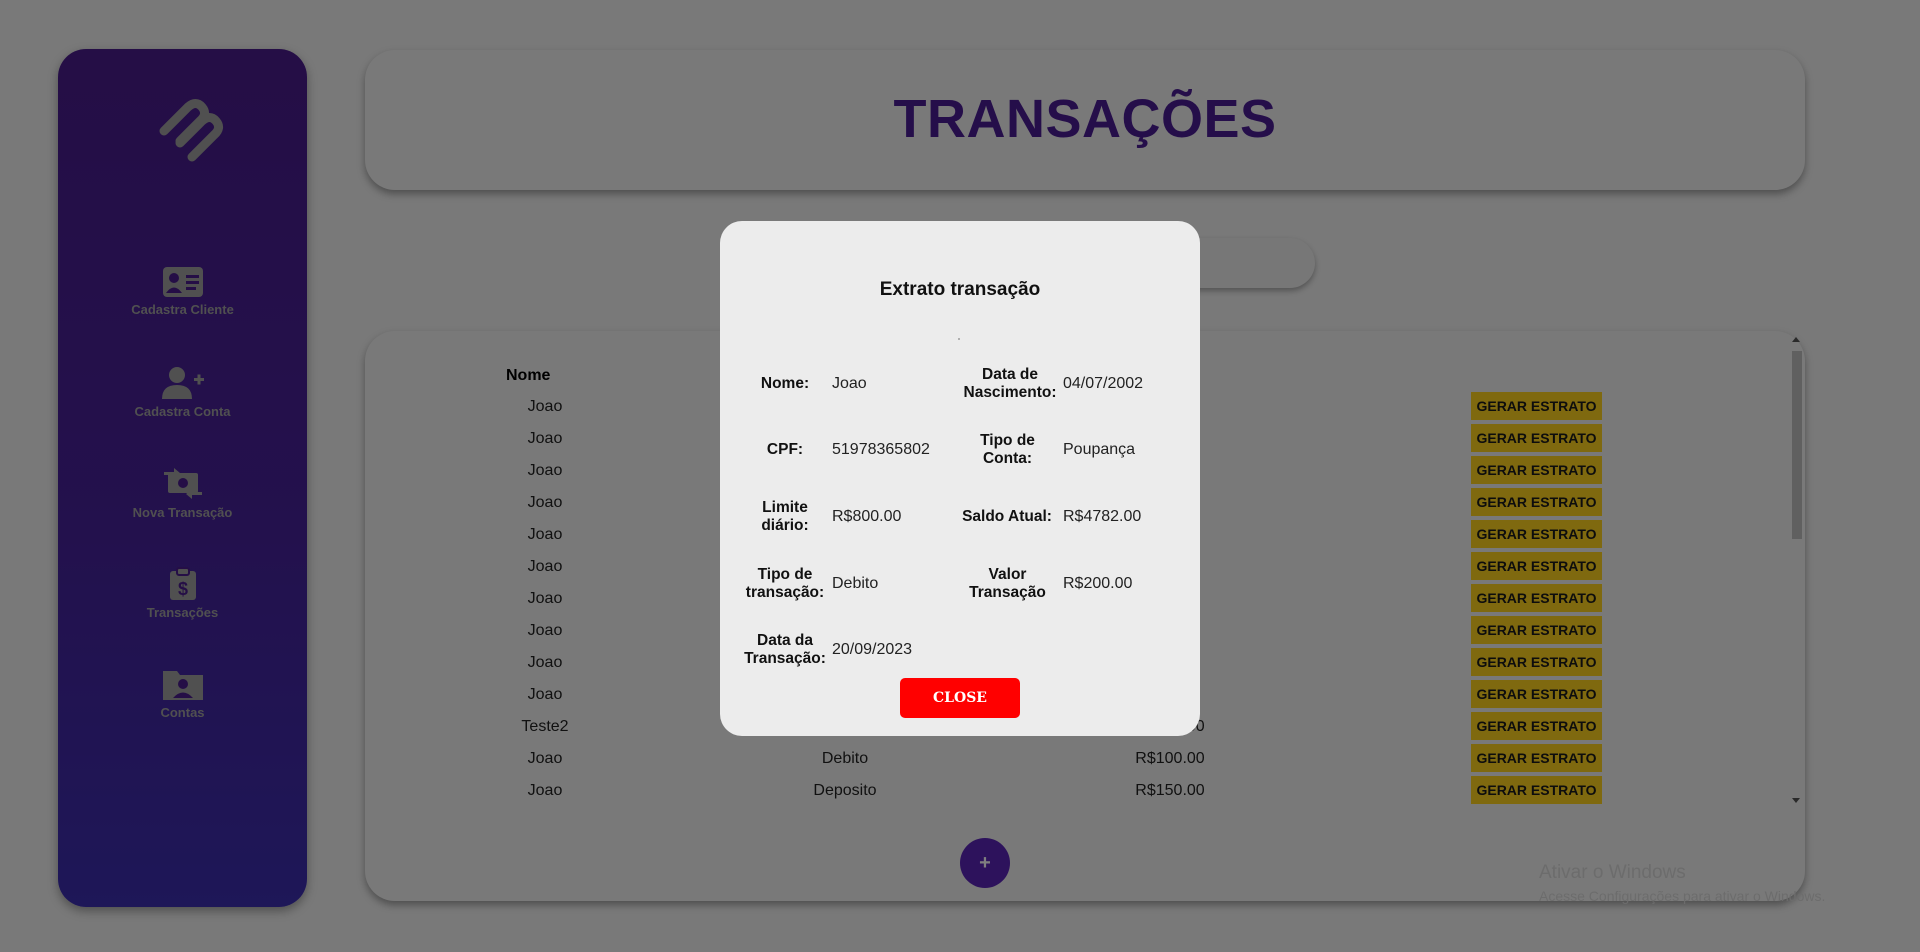 The height and width of the screenshot is (952, 1920). Describe the element at coordinates (1099, 449) in the screenshot. I see `field-value-tipo-conta: Poupança` at that location.